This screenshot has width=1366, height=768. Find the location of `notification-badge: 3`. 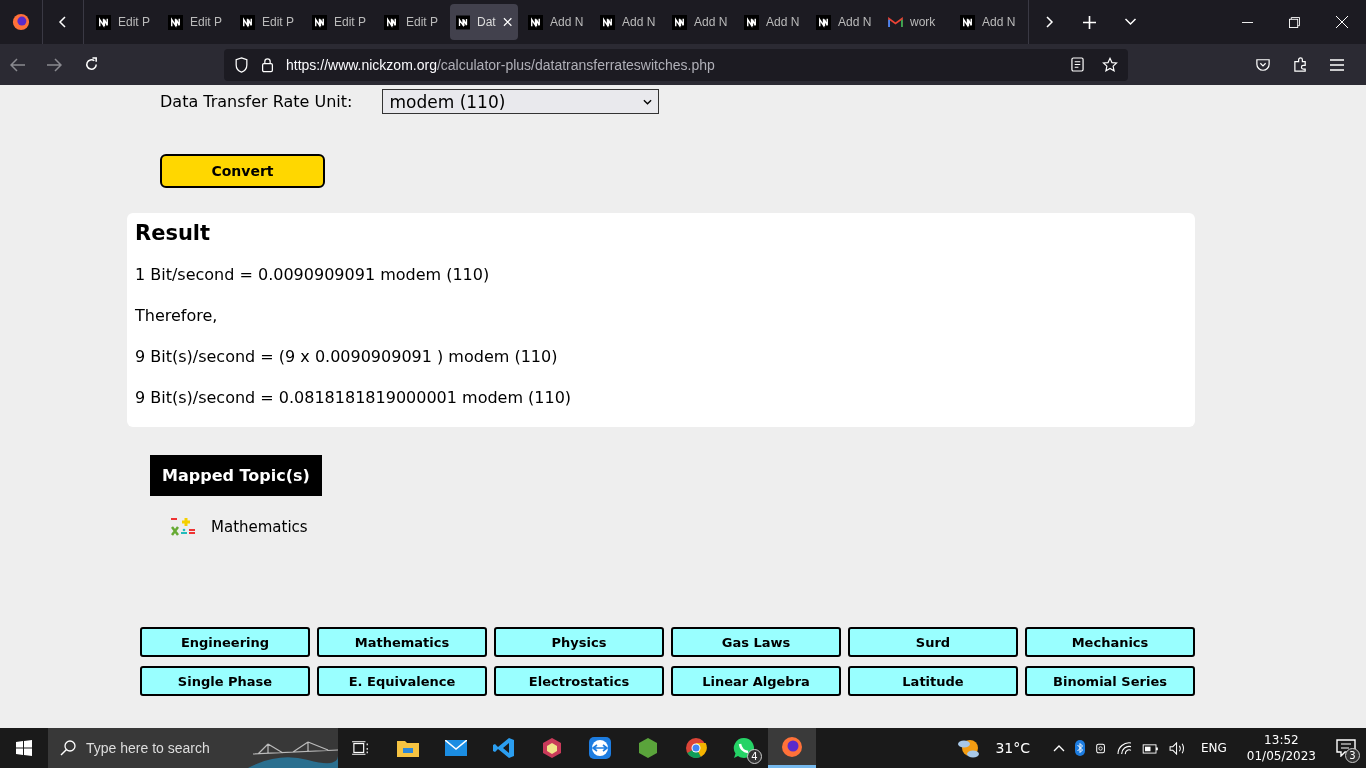

notification-badge: 3 is located at coordinates (1352, 755).